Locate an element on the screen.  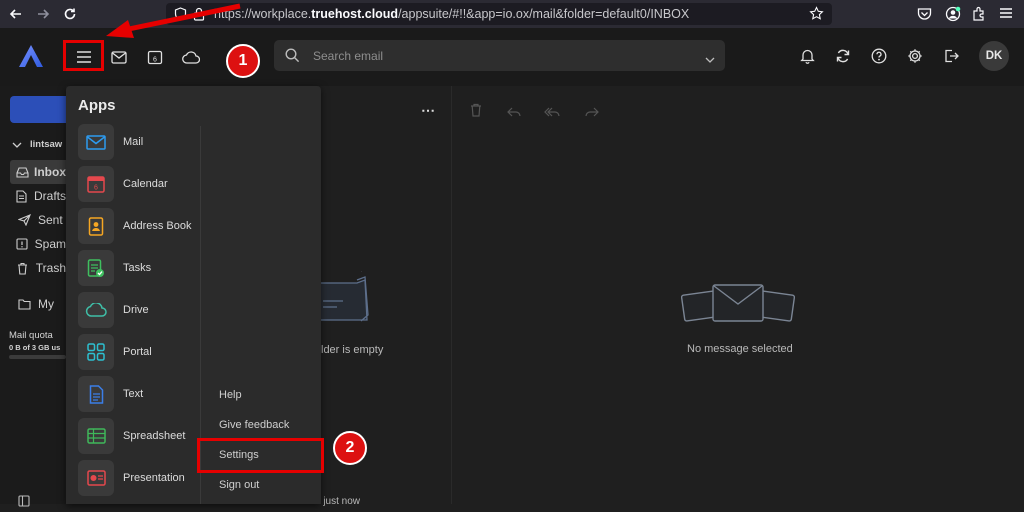
annotation-box-settings is located at coordinates (260, 455).